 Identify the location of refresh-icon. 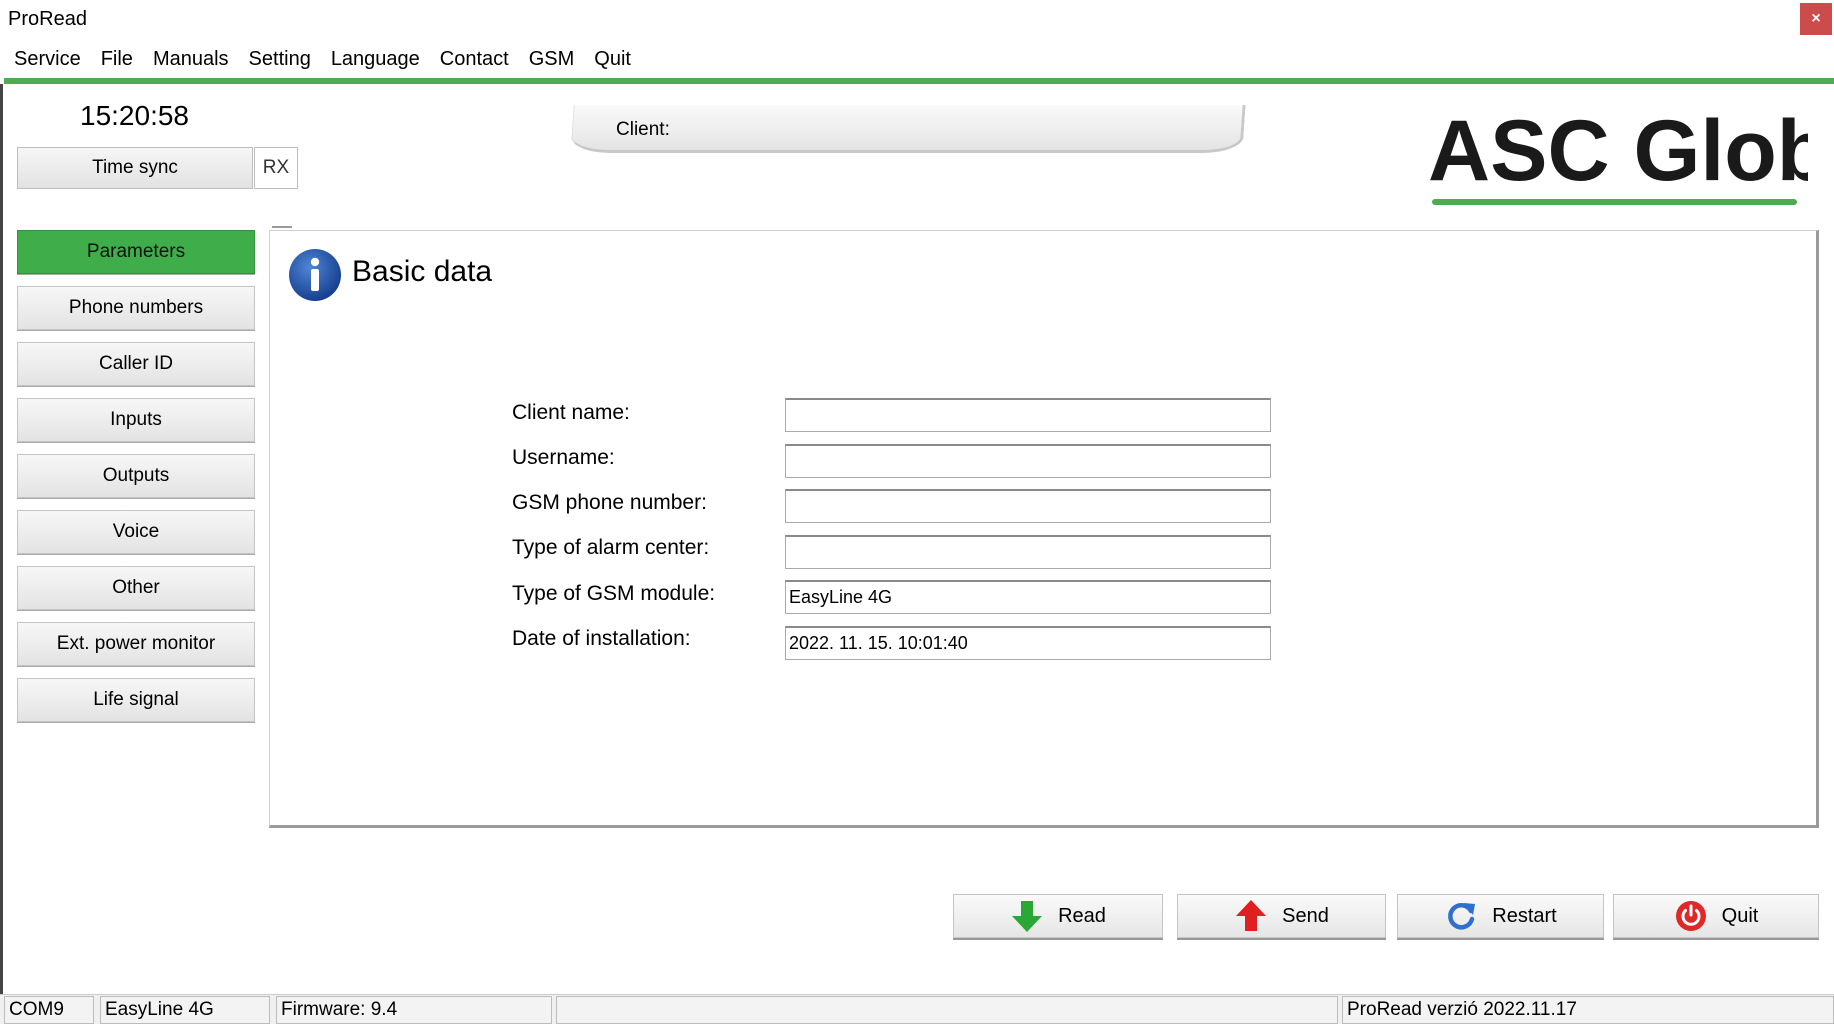
(1462, 916).